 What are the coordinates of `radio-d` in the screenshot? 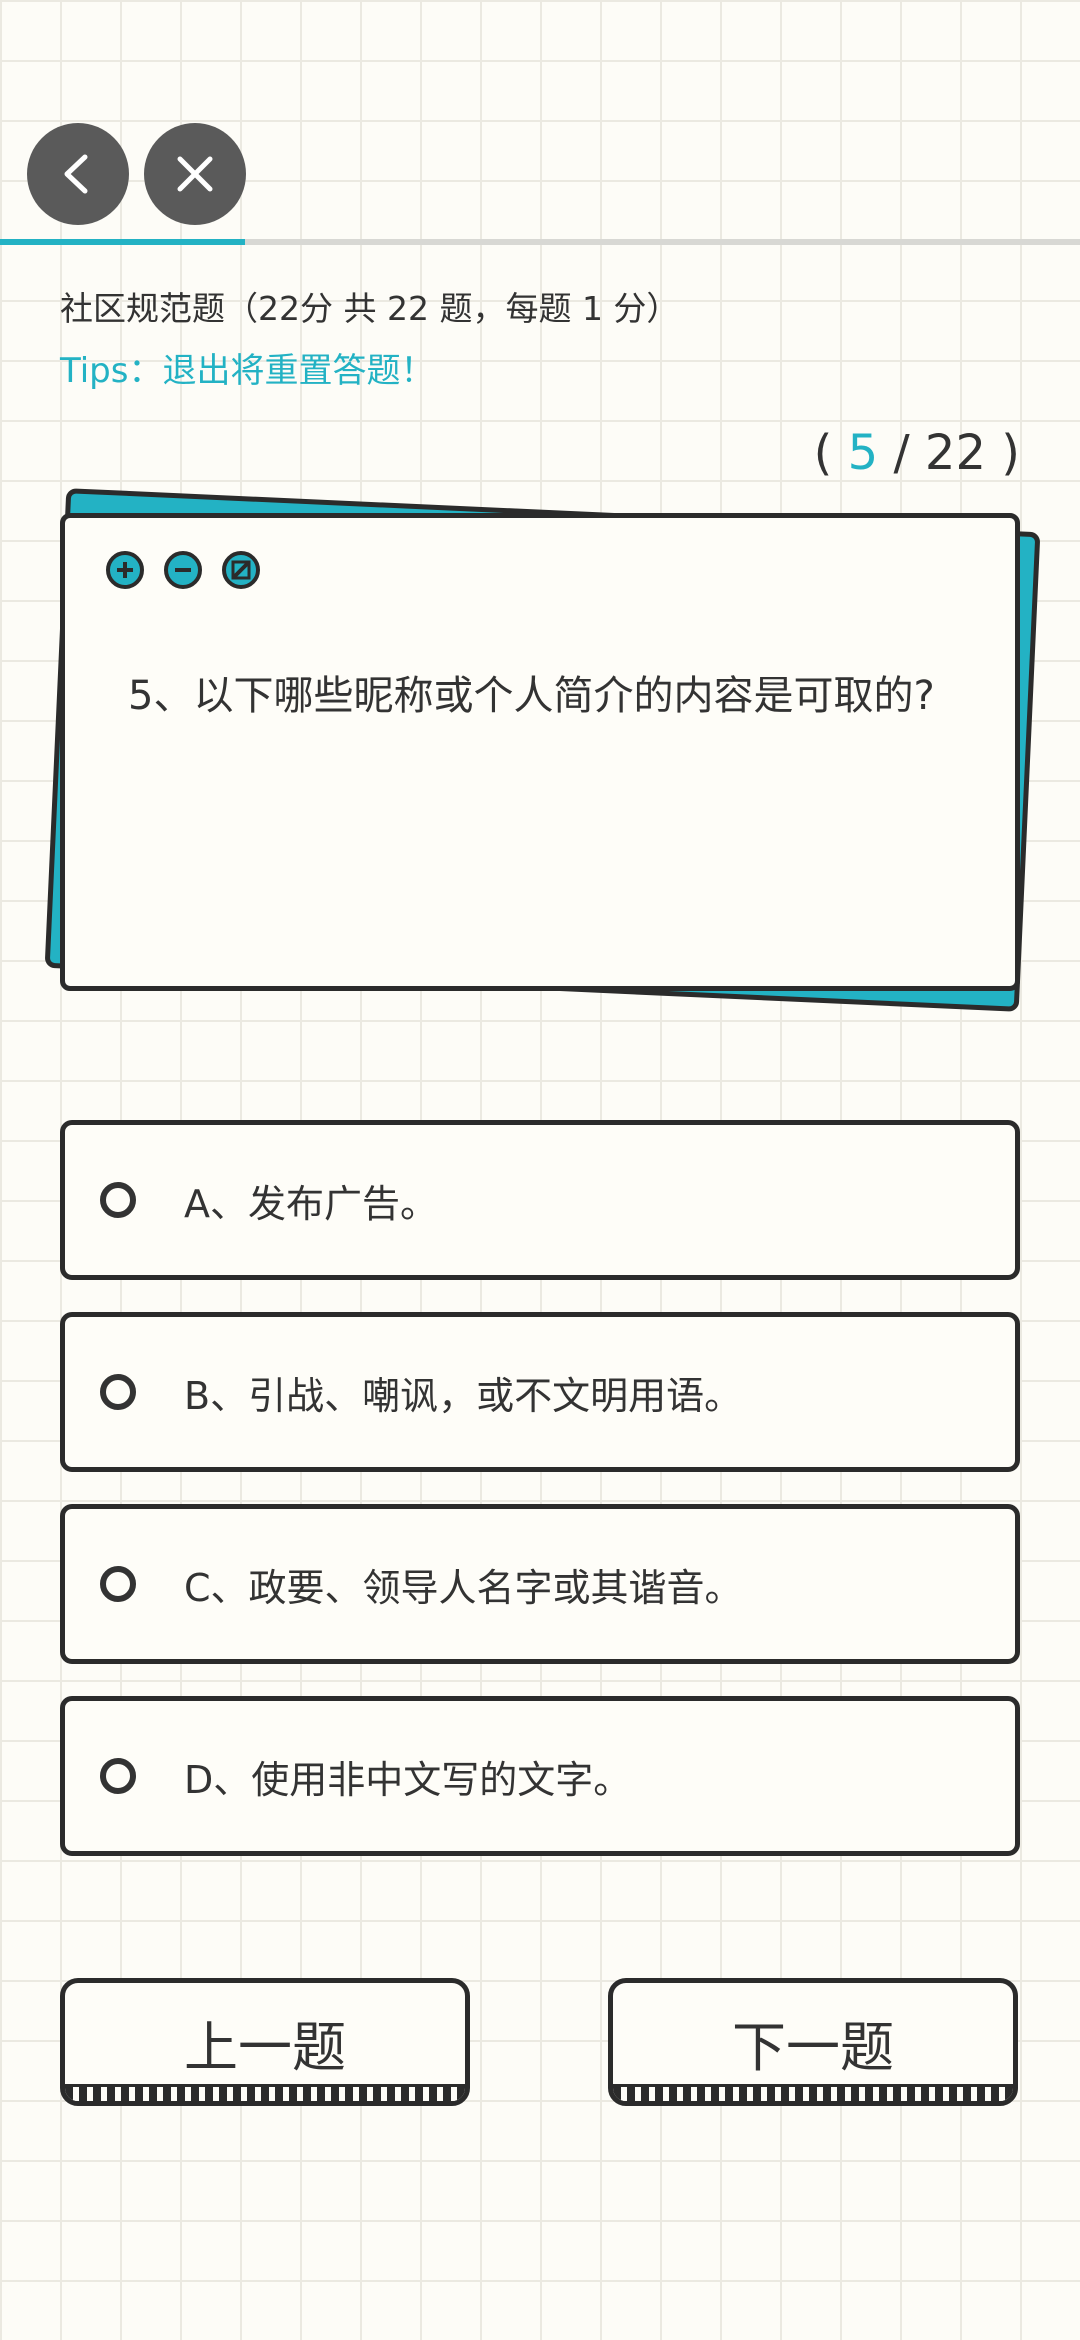 It's located at (118, 1776).